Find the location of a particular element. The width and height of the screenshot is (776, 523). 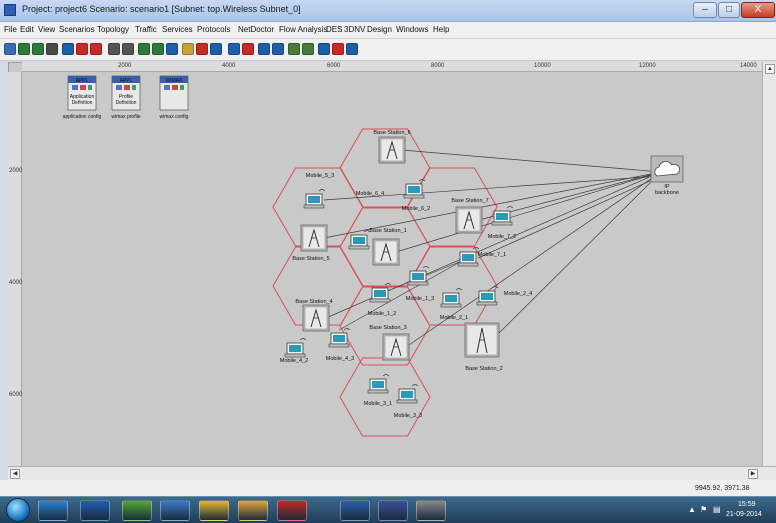

print-icon is located at coordinates (52, 49).